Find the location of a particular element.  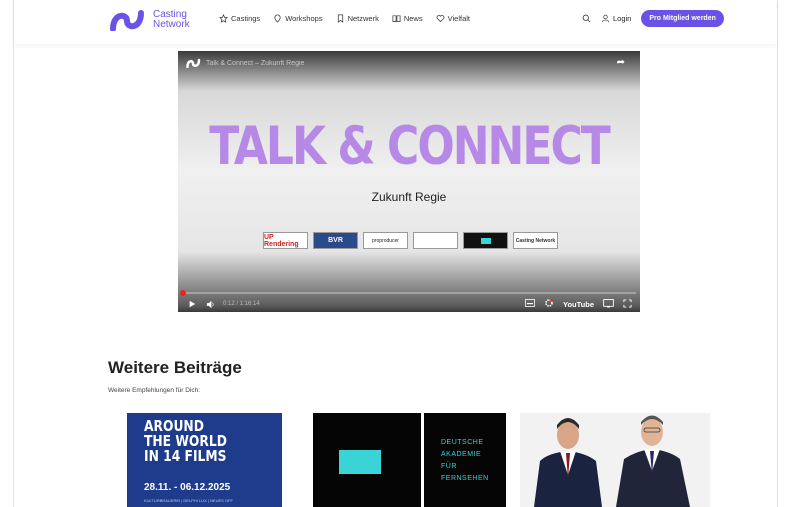

user-icon is located at coordinates (605, 18).